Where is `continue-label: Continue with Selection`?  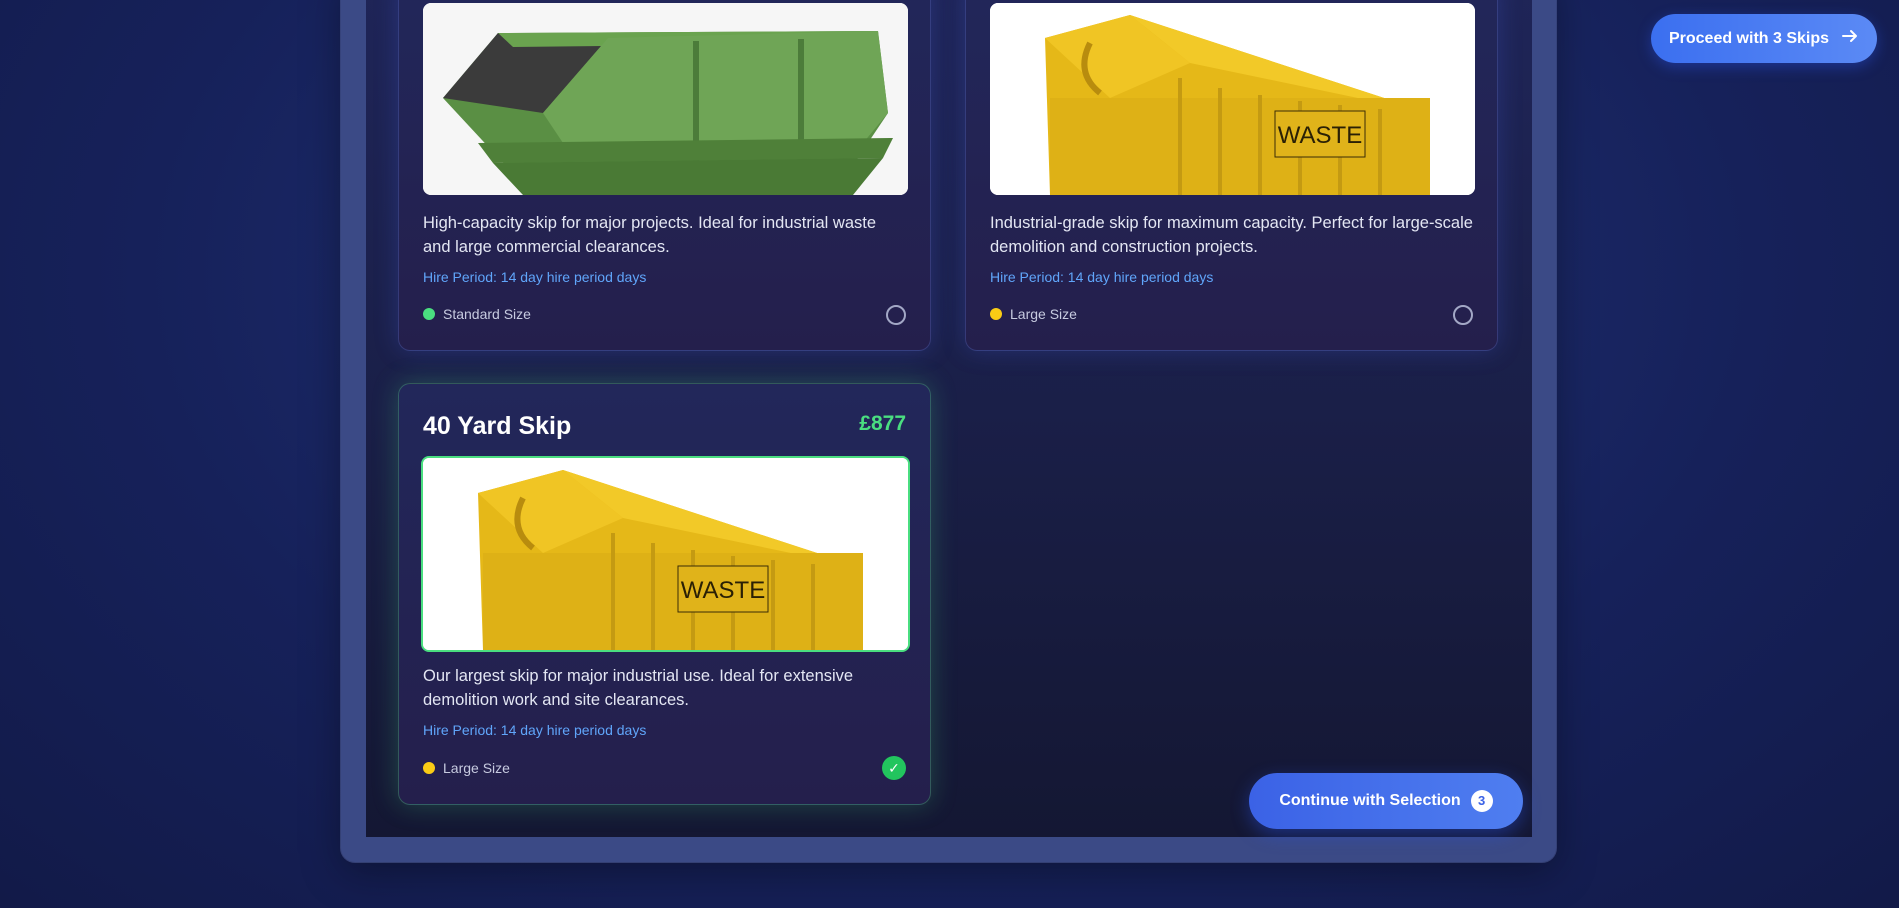 continue-label: Continue with Selection is located at coordinates (1370, 800).